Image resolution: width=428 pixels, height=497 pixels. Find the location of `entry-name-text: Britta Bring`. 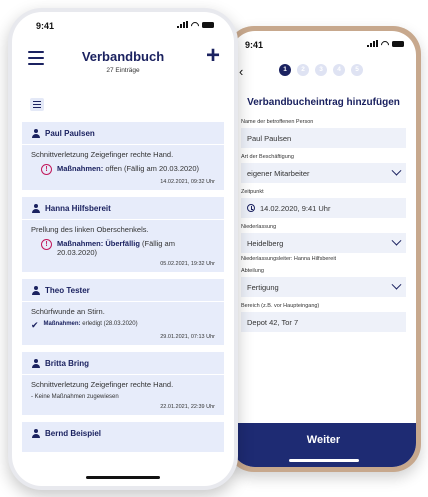

entry-name-text: Britta Bring is located at coordinates (67, 363).